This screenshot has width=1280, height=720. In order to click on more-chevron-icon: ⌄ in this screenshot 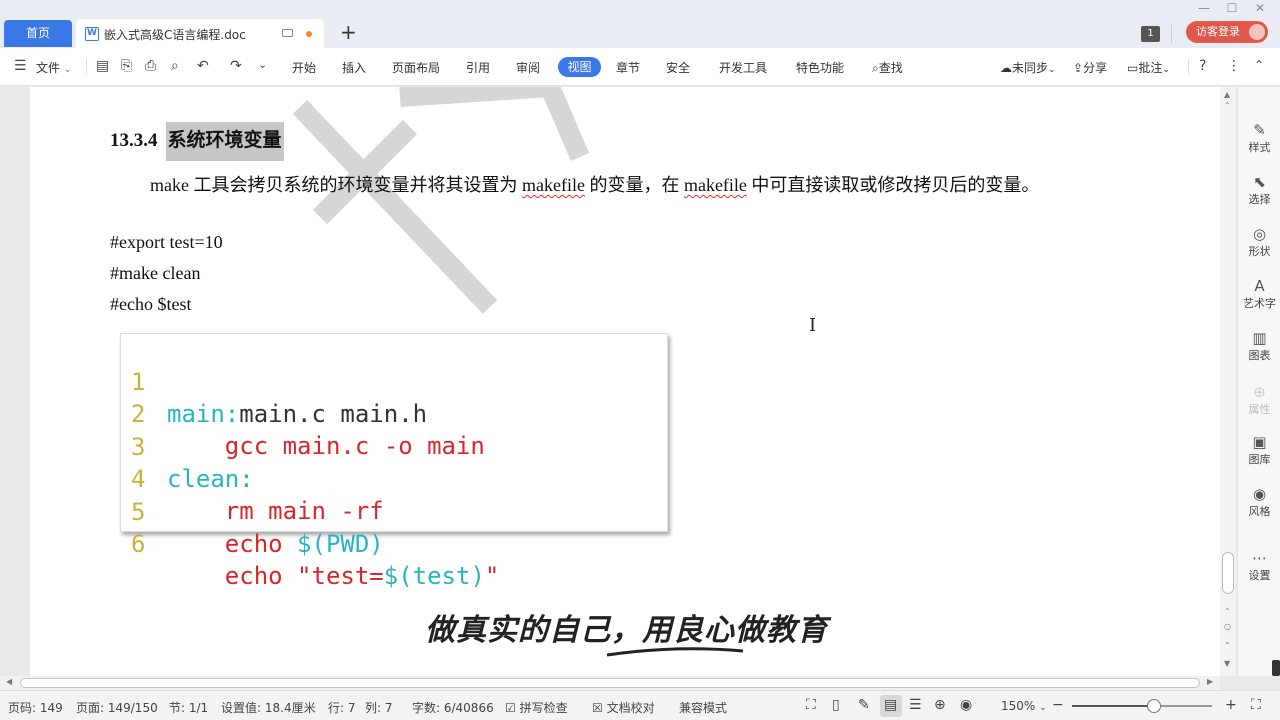, I will do `click(262, 64)`.